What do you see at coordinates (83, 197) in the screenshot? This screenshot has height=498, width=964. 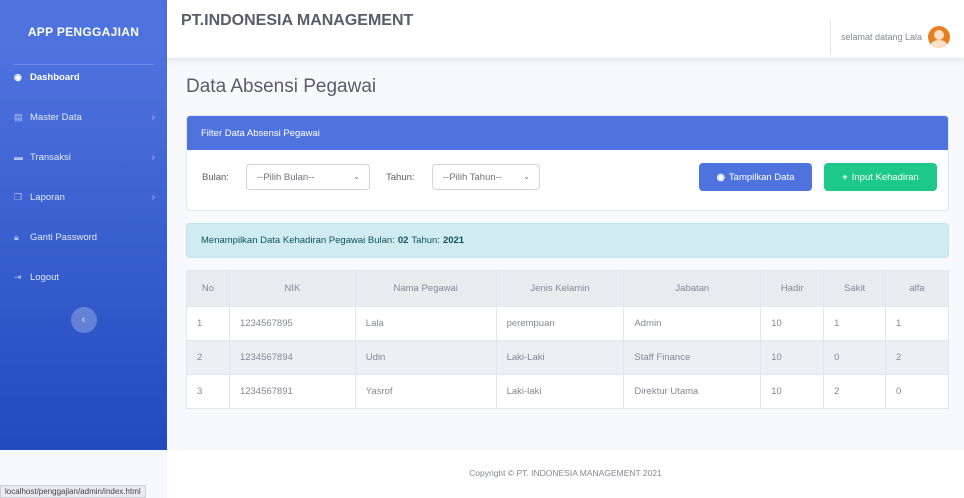 I see `sidebar-item-laporan: ❐ Laporan ›` at bounding box center [83, 197].